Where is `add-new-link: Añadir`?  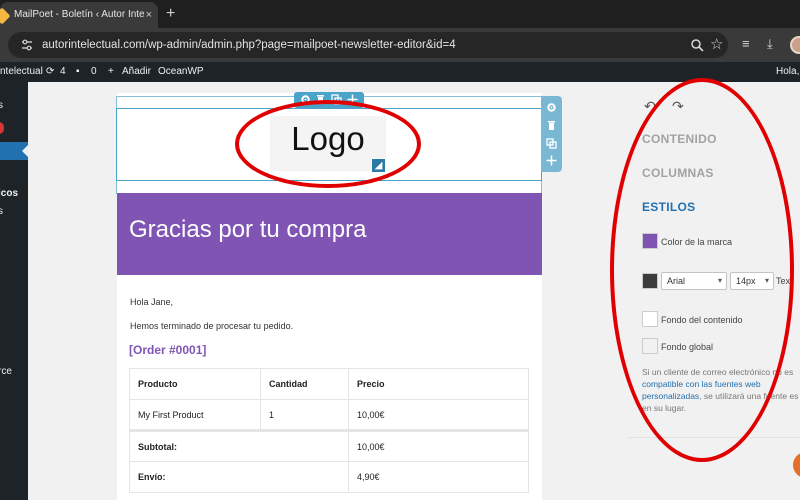 add-new-link: Añadir is located at coordinates (136, 72).